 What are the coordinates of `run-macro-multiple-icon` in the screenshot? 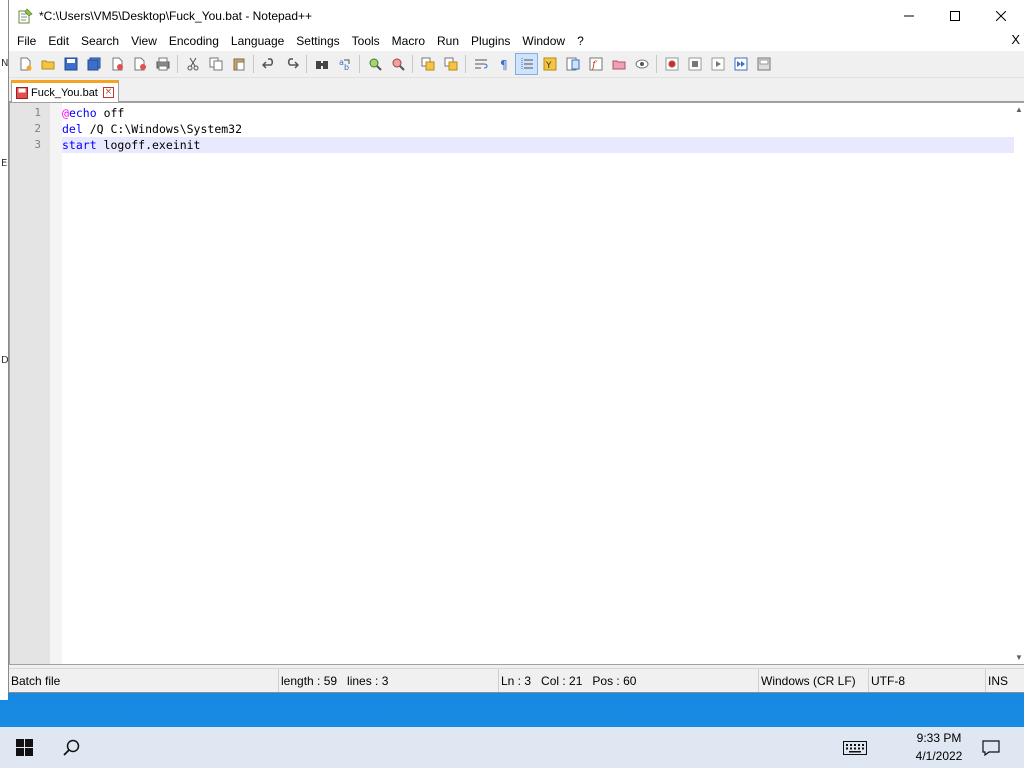 It's located at (740, 64).